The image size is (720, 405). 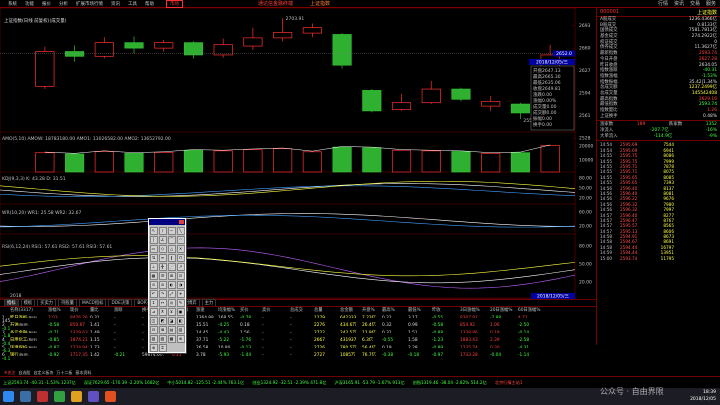 What do you see at coordinates (162, 348) in the screenshot?
I see `drawing-tool-icon: ⌗` at bounding box center [162, 348].